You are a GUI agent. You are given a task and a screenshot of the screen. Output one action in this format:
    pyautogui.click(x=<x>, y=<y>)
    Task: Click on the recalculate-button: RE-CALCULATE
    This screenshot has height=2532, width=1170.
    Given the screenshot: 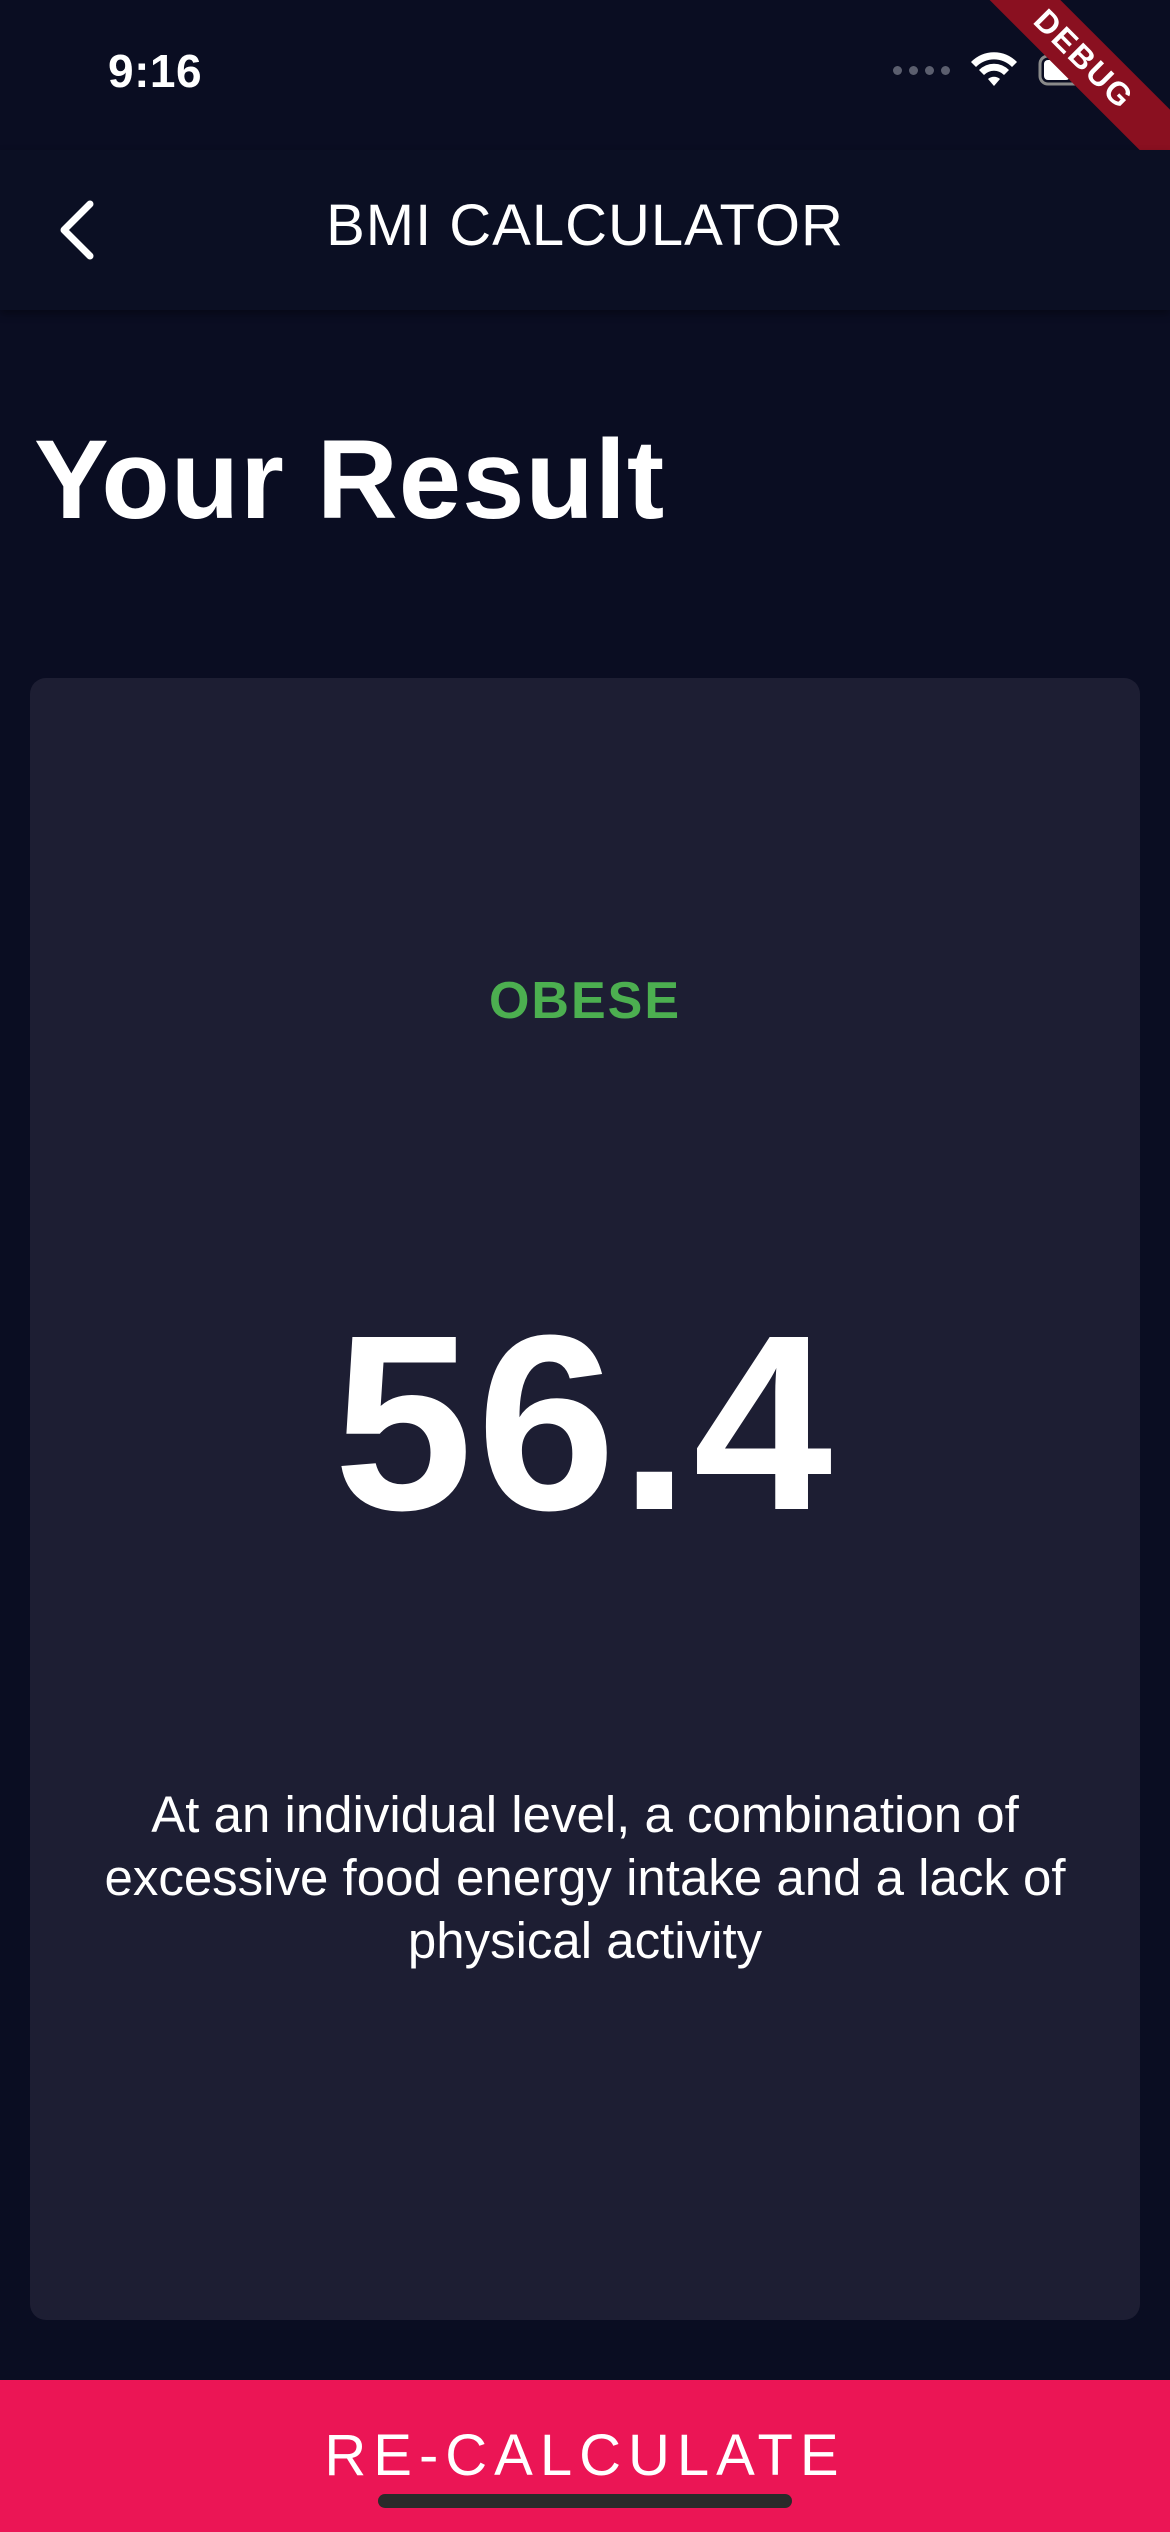 What is the action you would take?
    pyautogui.click(x=585, y=2456)
    